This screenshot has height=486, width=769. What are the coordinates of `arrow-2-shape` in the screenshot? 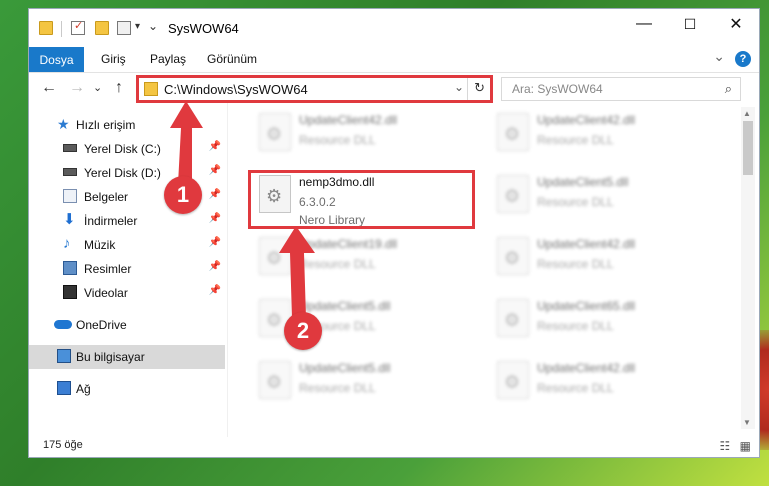 It's located at (297, 272).